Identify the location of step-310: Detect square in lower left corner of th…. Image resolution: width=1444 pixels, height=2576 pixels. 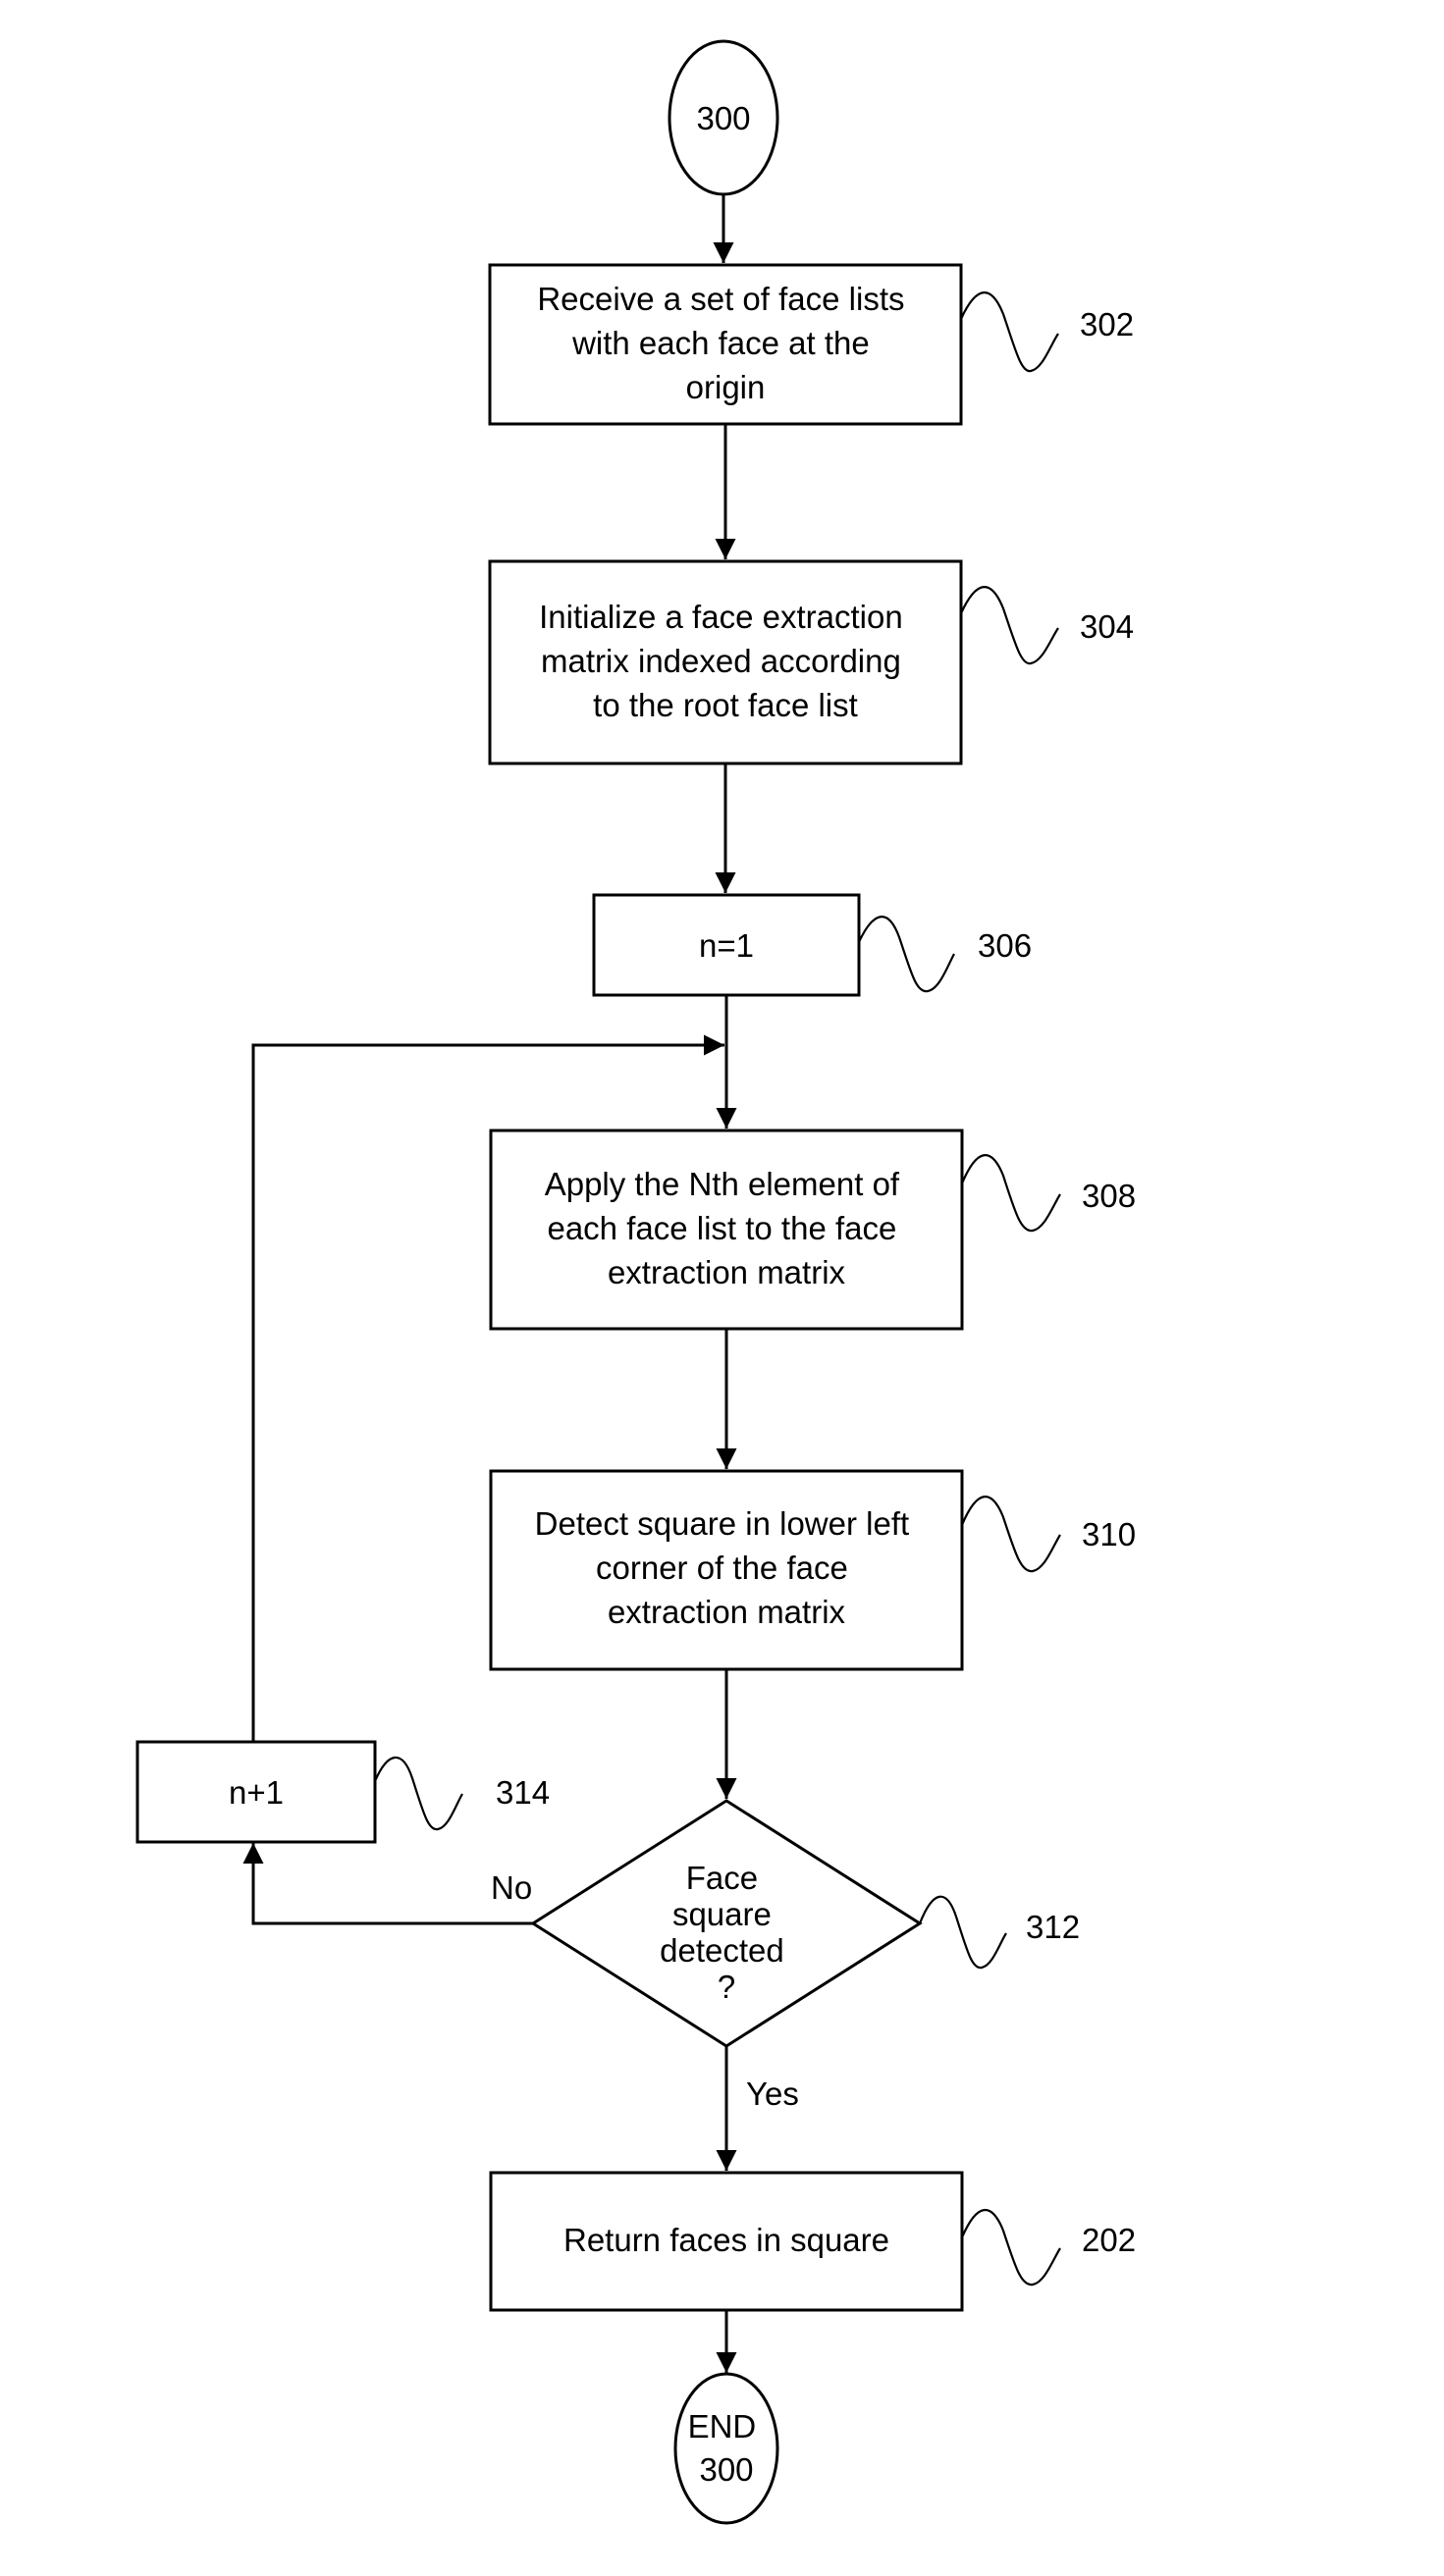
(813, 1570).